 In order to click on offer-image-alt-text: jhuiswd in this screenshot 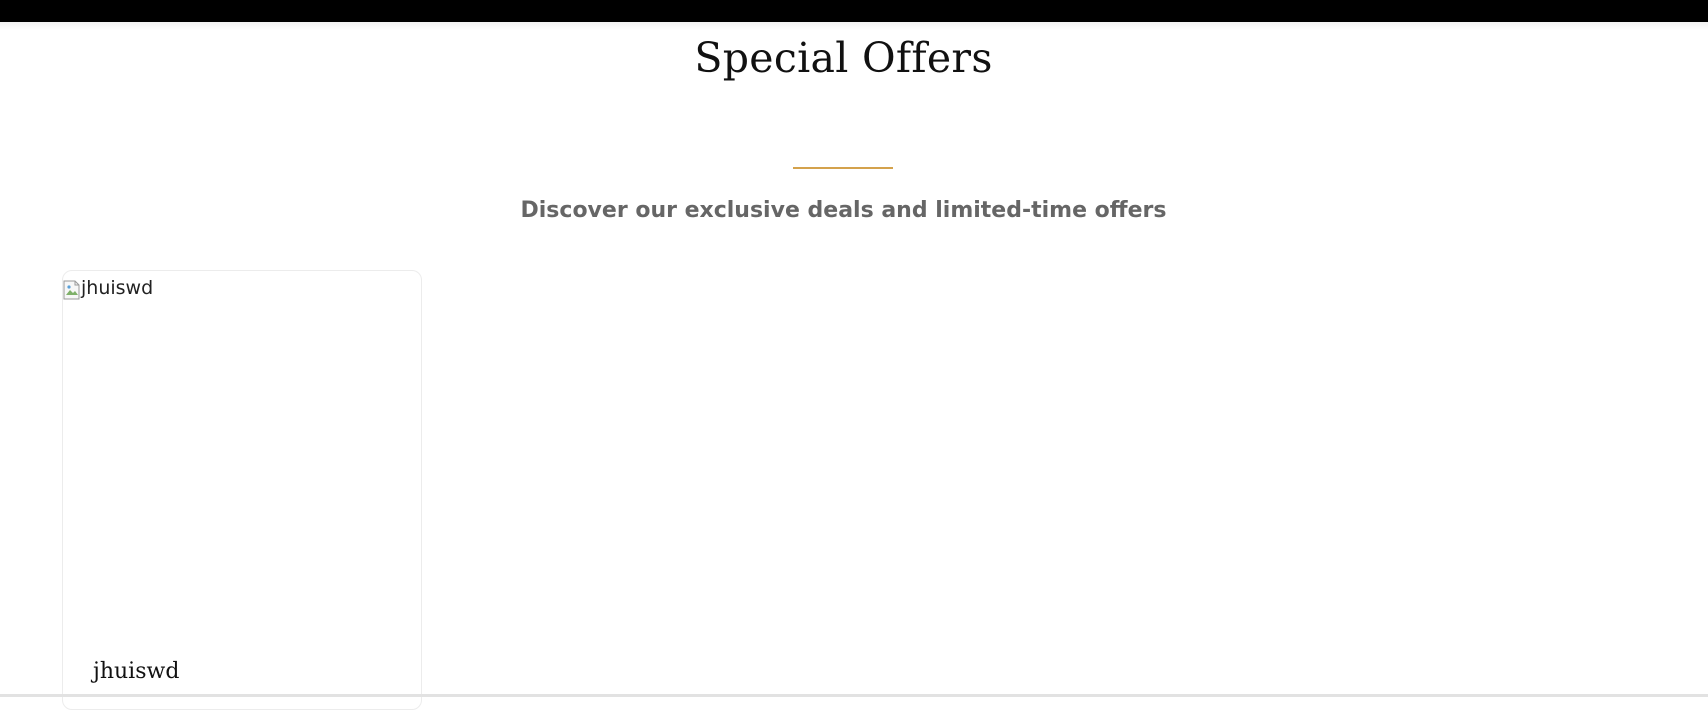, I will do `click(117, 288)`.